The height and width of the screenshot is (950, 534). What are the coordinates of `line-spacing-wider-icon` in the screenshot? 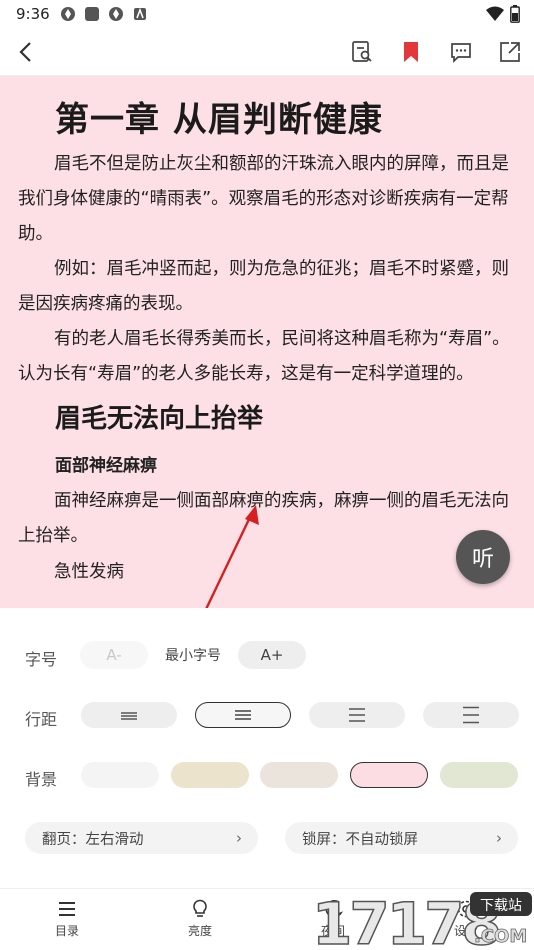 It's located at (471, 715).